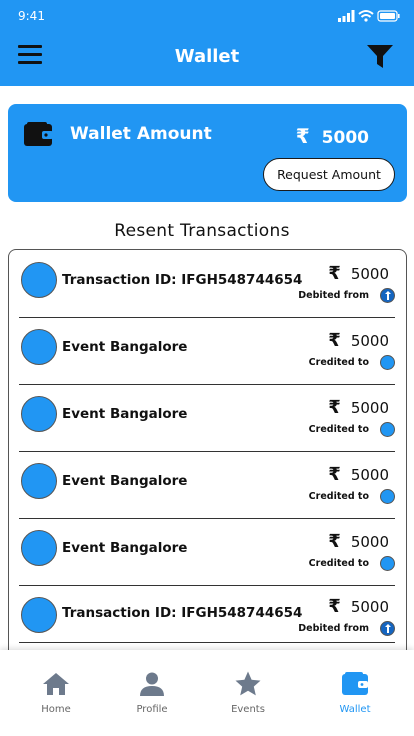  I want to click on nav-item-home: Home, so click(56, 695).